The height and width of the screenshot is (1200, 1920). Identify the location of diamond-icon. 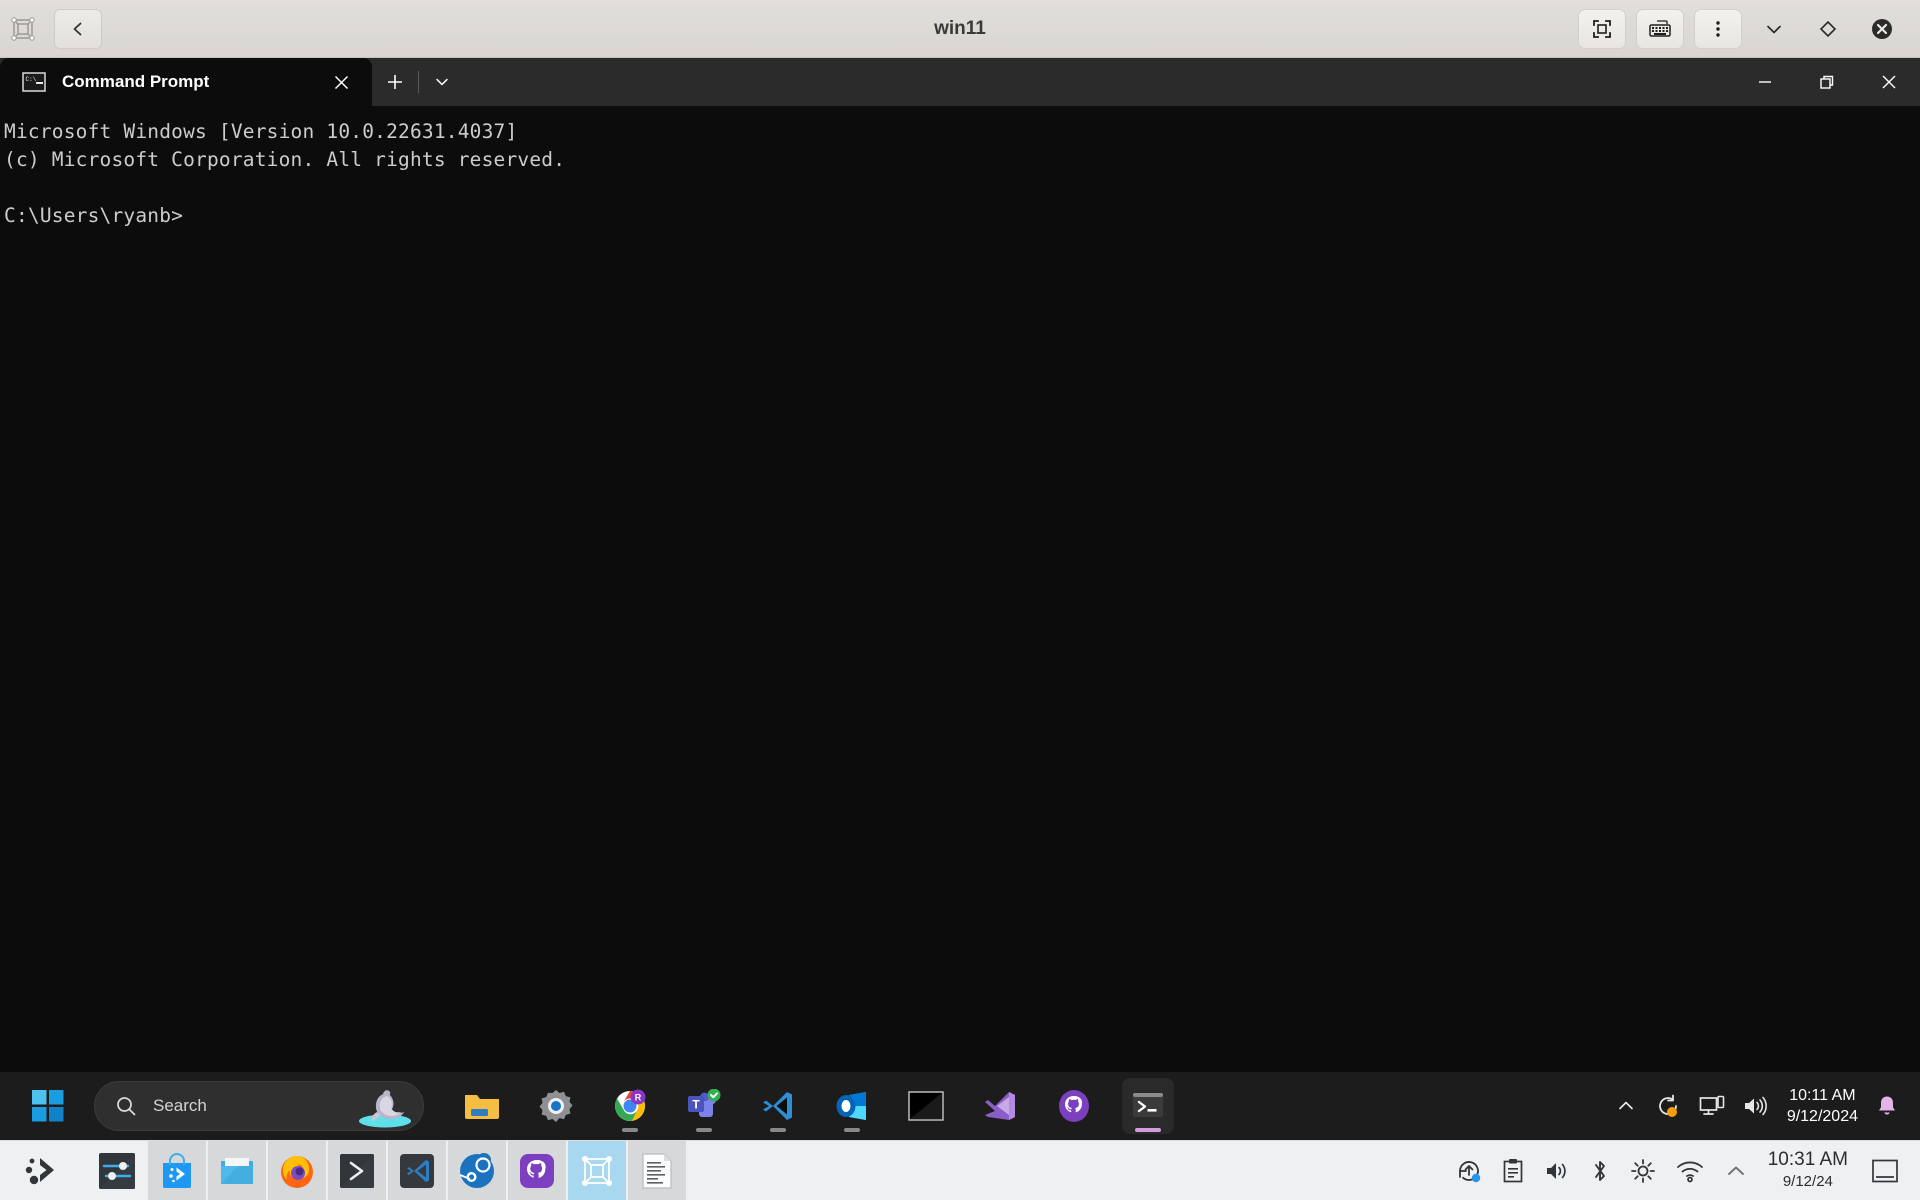
(1828, 28).